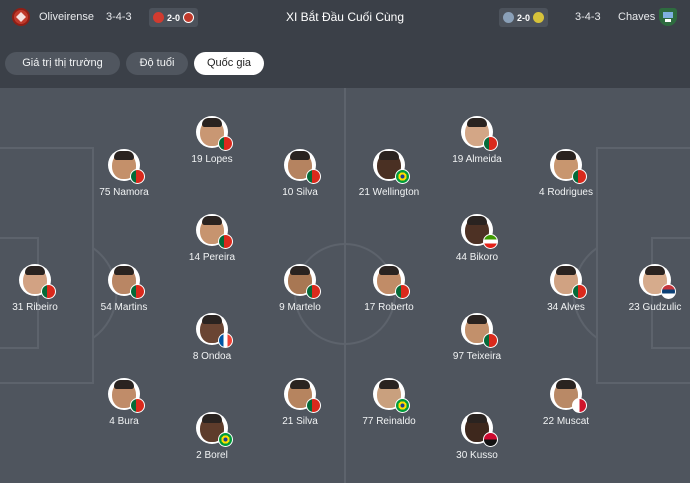 The image size is (690, 483). I want to click on away-last-score: 2-0, so click(524, 17).